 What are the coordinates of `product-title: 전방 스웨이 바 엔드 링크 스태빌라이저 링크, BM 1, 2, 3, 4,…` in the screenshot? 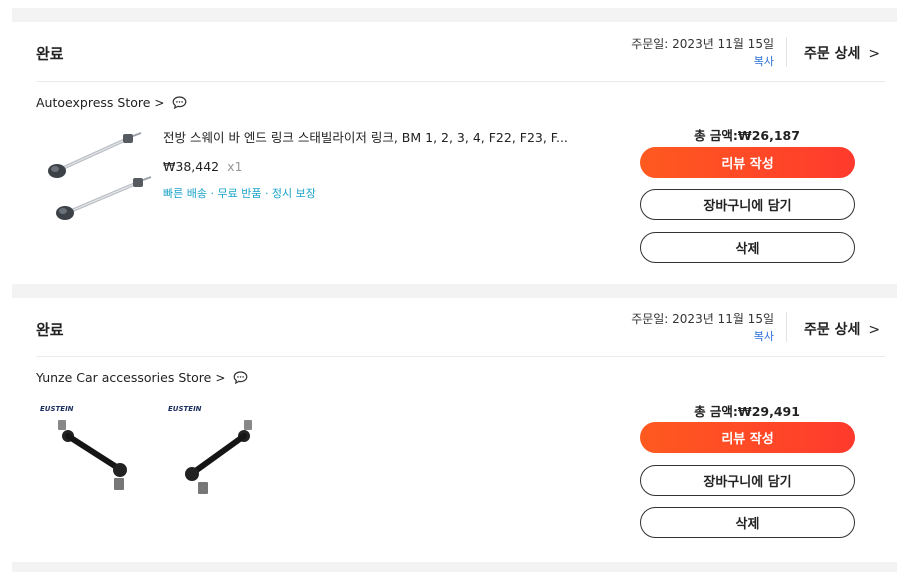 It's located at (365, 136).